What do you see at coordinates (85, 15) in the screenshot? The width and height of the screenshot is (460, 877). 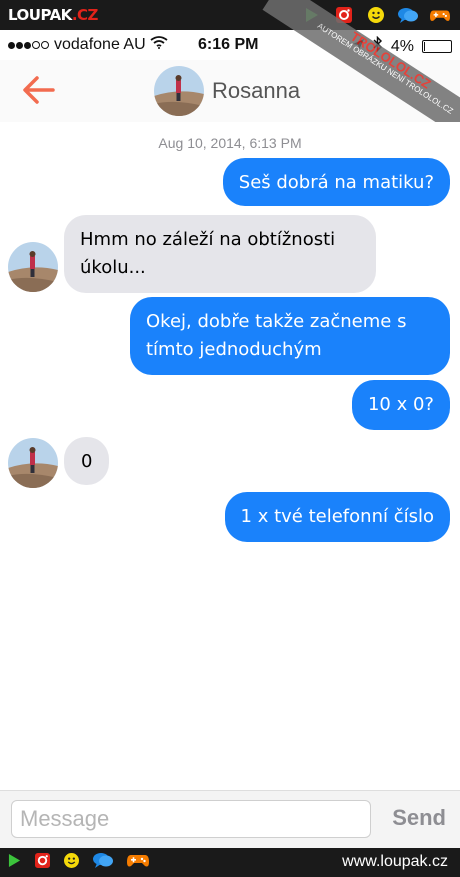 I see `site-logo-suffix: .CZ` at bounding box center [85, 15].